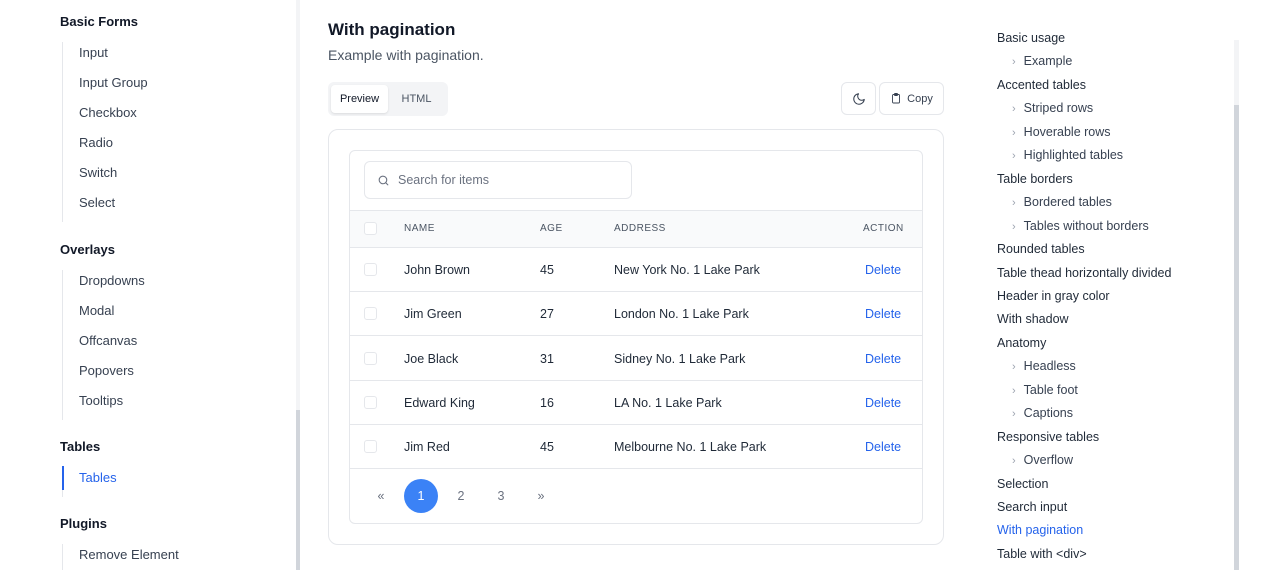 Image resolution: width=1270 pixels, height=570 pixels. What do you see at coordinates (421, 496) in the screenshot?
I see `pagination-page-1: 1` at bounding box center [421, 496].